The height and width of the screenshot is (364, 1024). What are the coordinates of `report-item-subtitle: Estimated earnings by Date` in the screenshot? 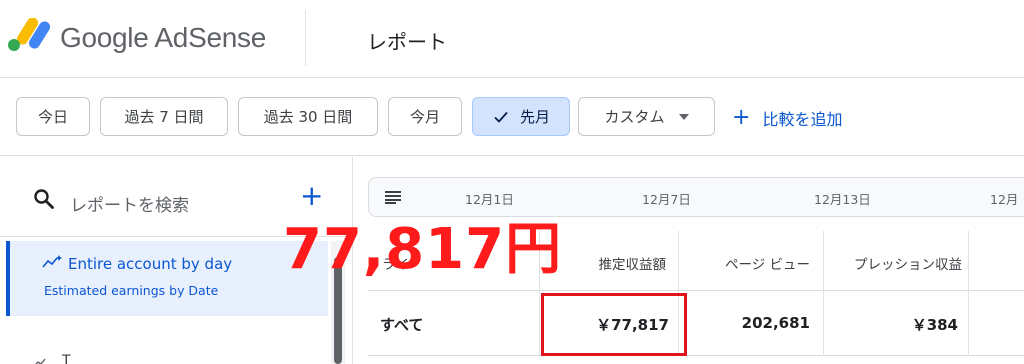 It's located at (131, 290).